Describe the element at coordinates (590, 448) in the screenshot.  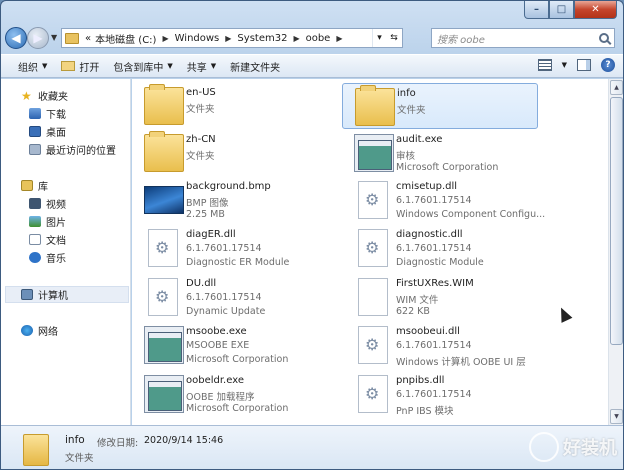
I see `watermark-text: 好装机` at that location.